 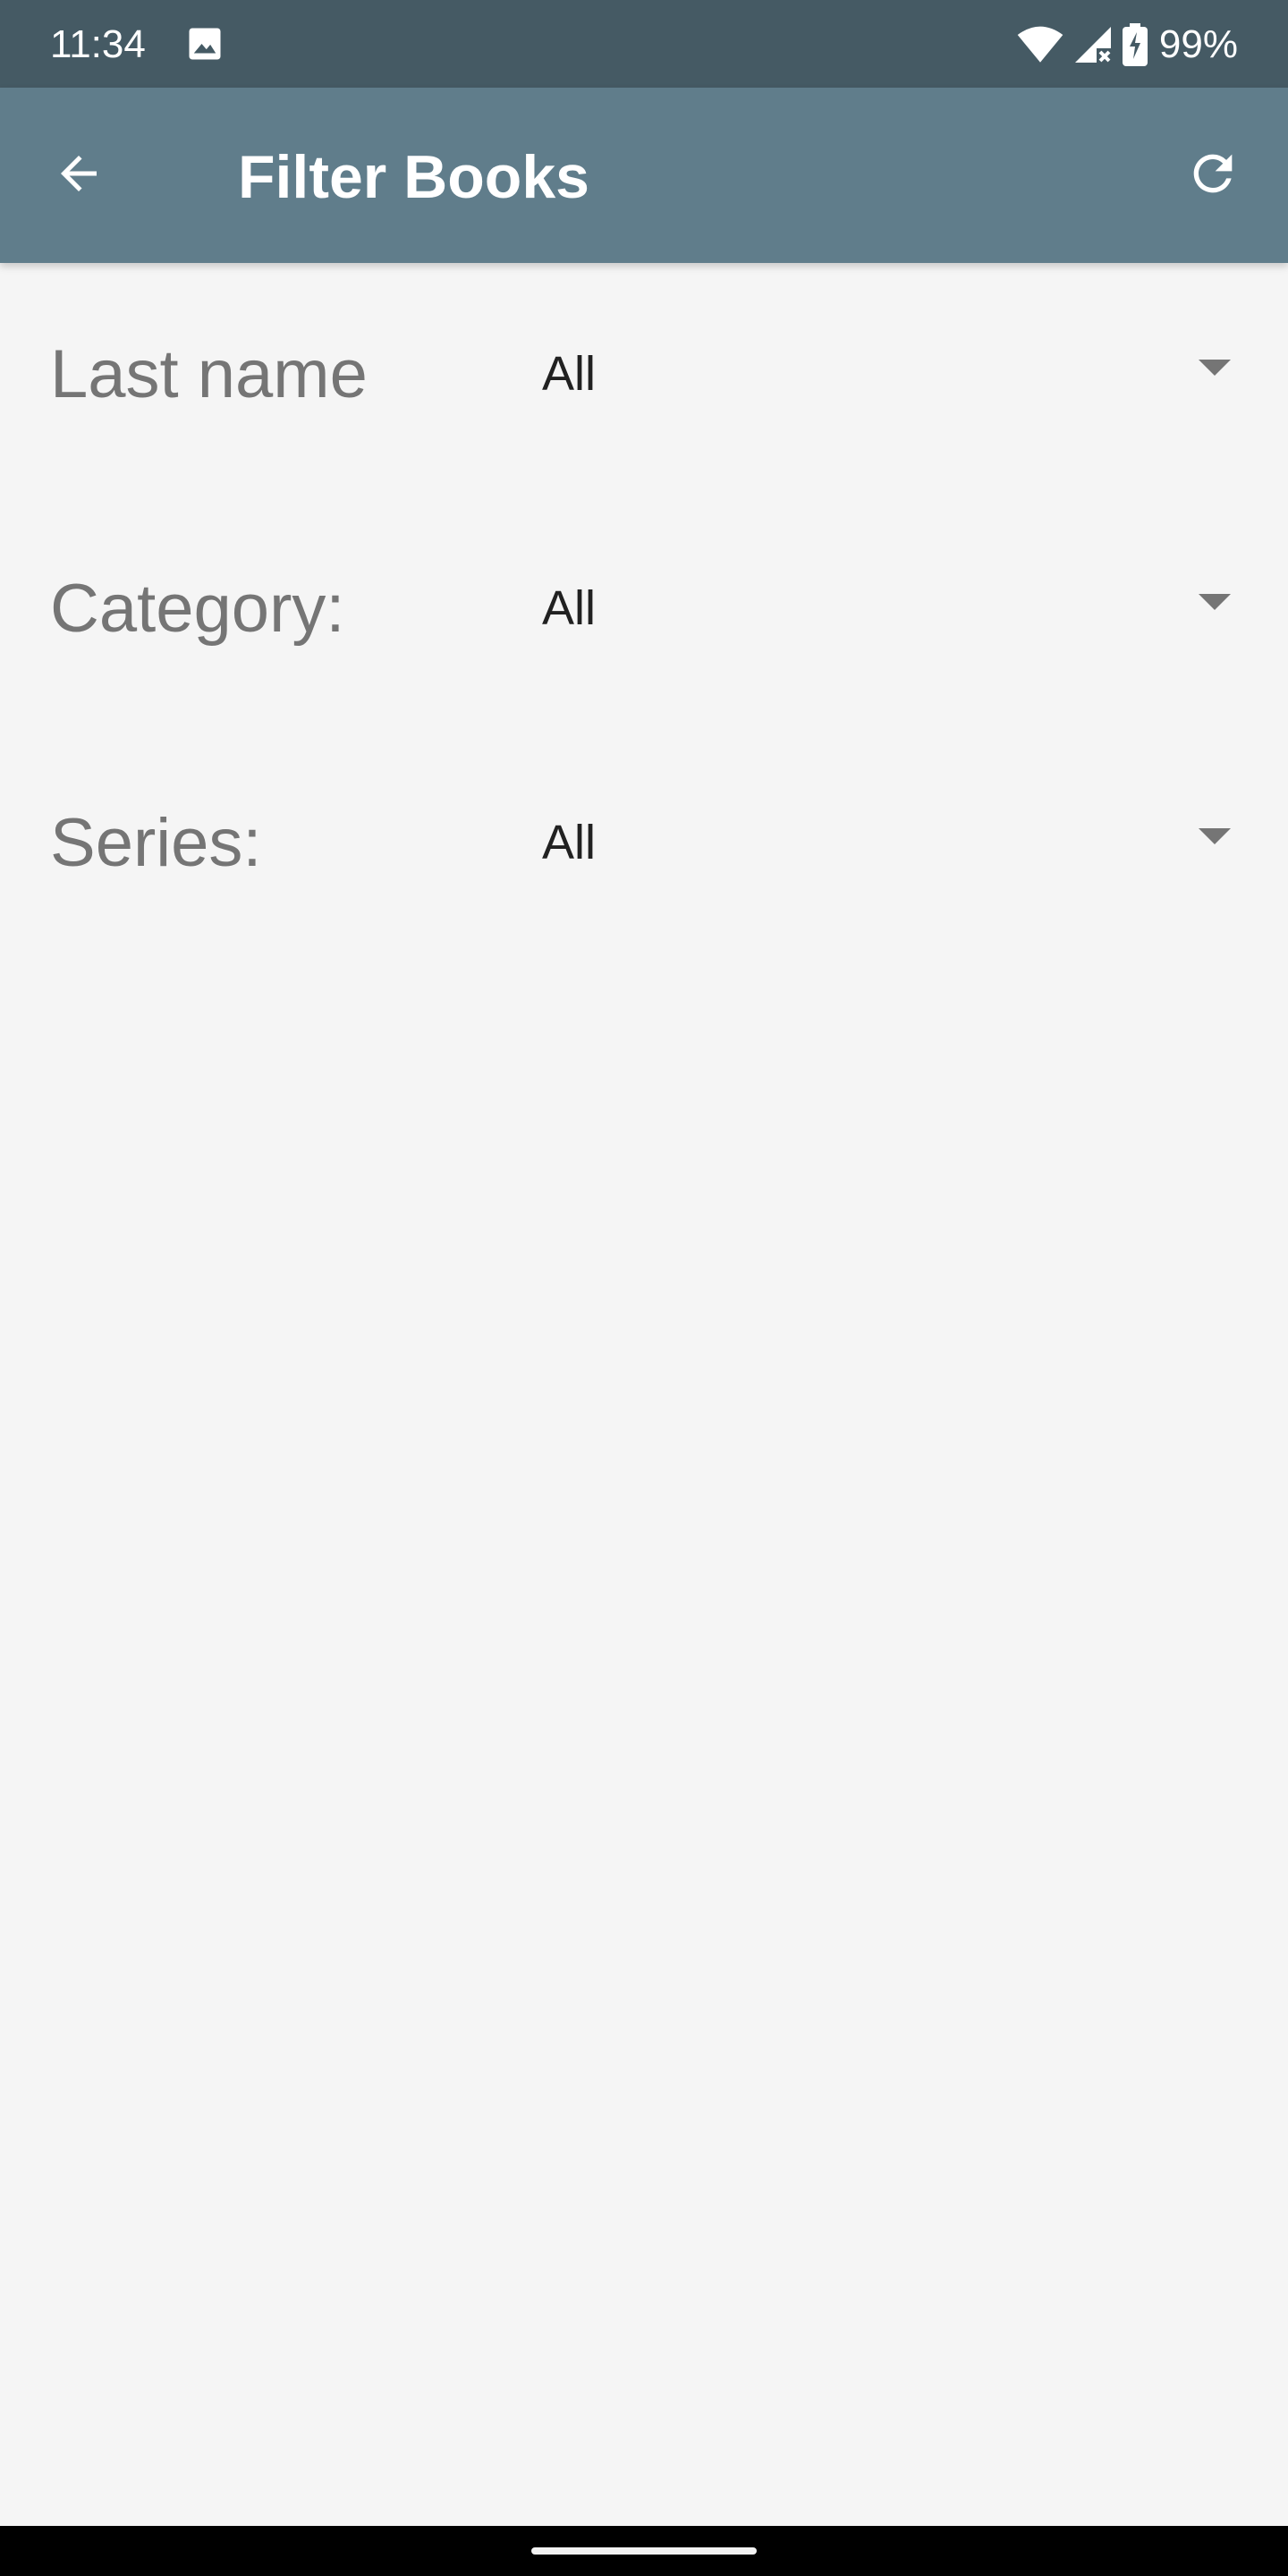 What do you see at coordinates (891, 370) in the screenshot?
I see `last-name-dropdown: All` at bounding box center [891, 370].